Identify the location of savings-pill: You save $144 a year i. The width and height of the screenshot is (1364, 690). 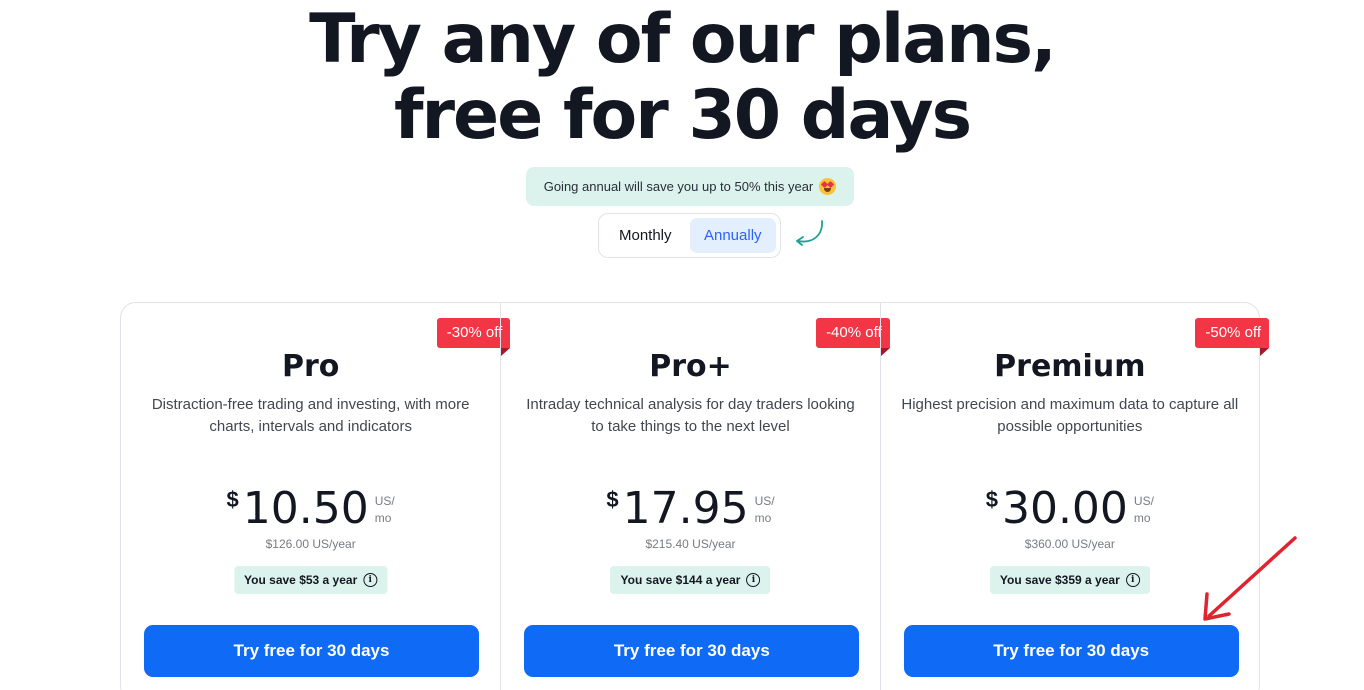
(690, 580).